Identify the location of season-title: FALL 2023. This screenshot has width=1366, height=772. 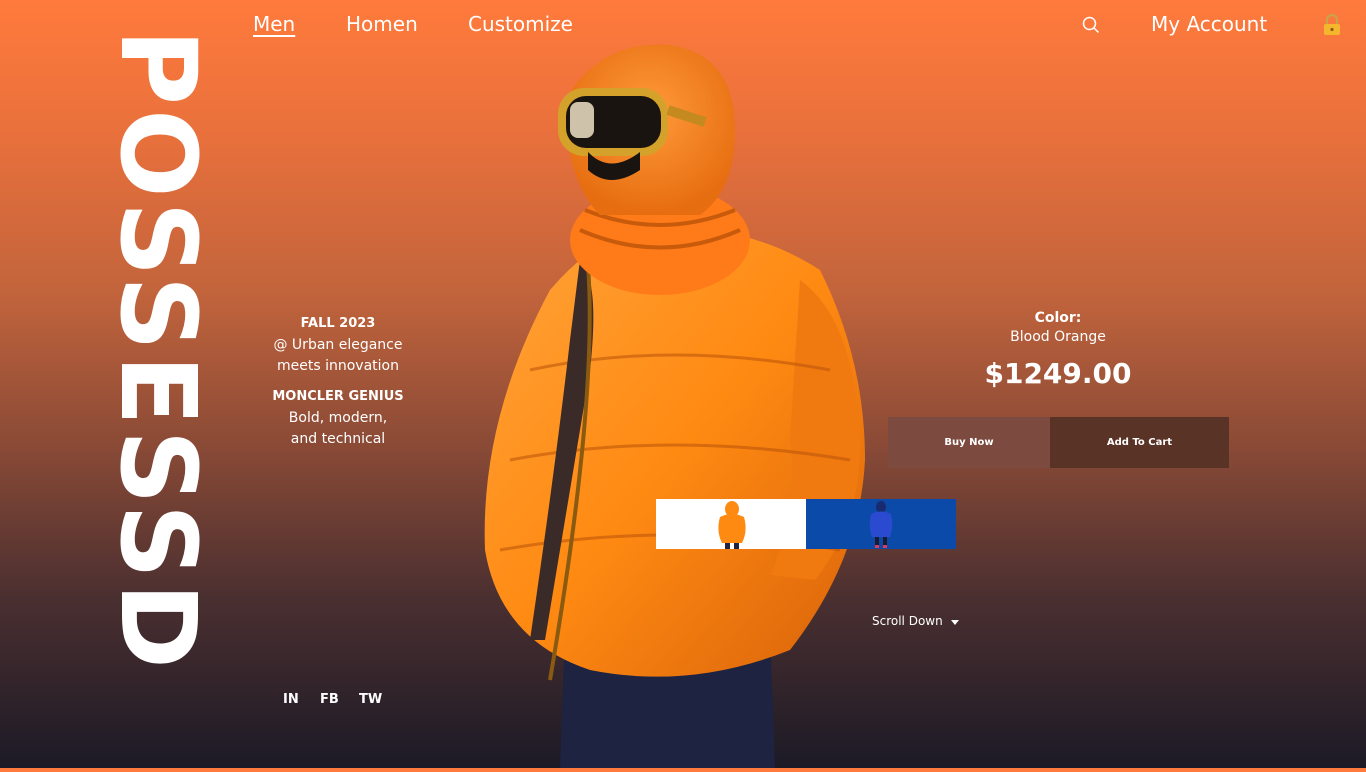
(338, 323).